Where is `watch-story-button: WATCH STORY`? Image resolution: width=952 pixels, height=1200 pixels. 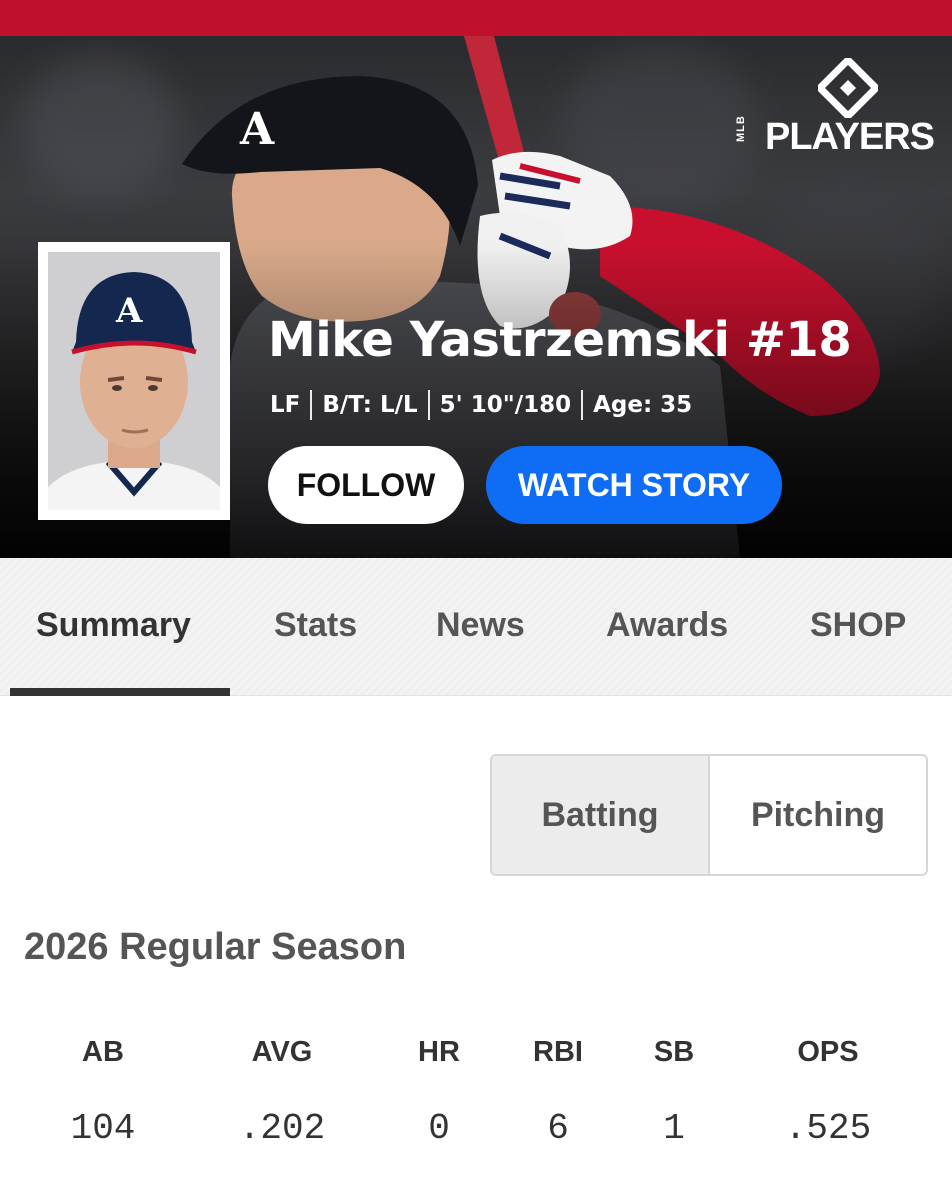
watch-story-button: WATCH STORY is located at coordinates (634, 485).